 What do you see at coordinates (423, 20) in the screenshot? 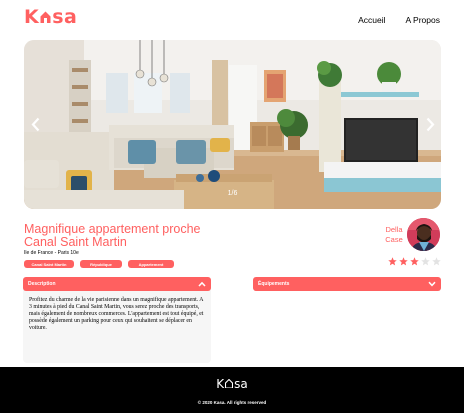
I see `nav-about-link: A Propos` at bounding box center [423, 20].